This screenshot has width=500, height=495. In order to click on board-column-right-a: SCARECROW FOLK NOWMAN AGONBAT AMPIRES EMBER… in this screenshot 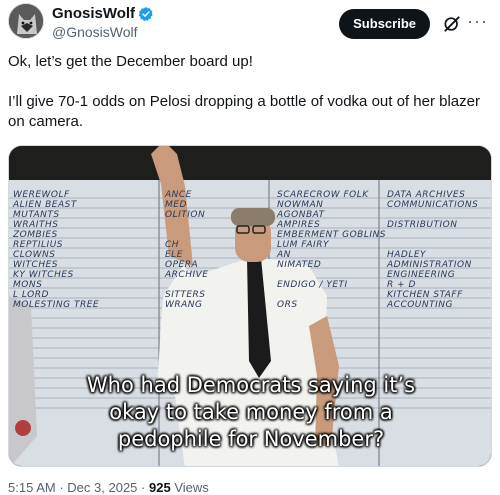, I will do `click(331, 250)`.